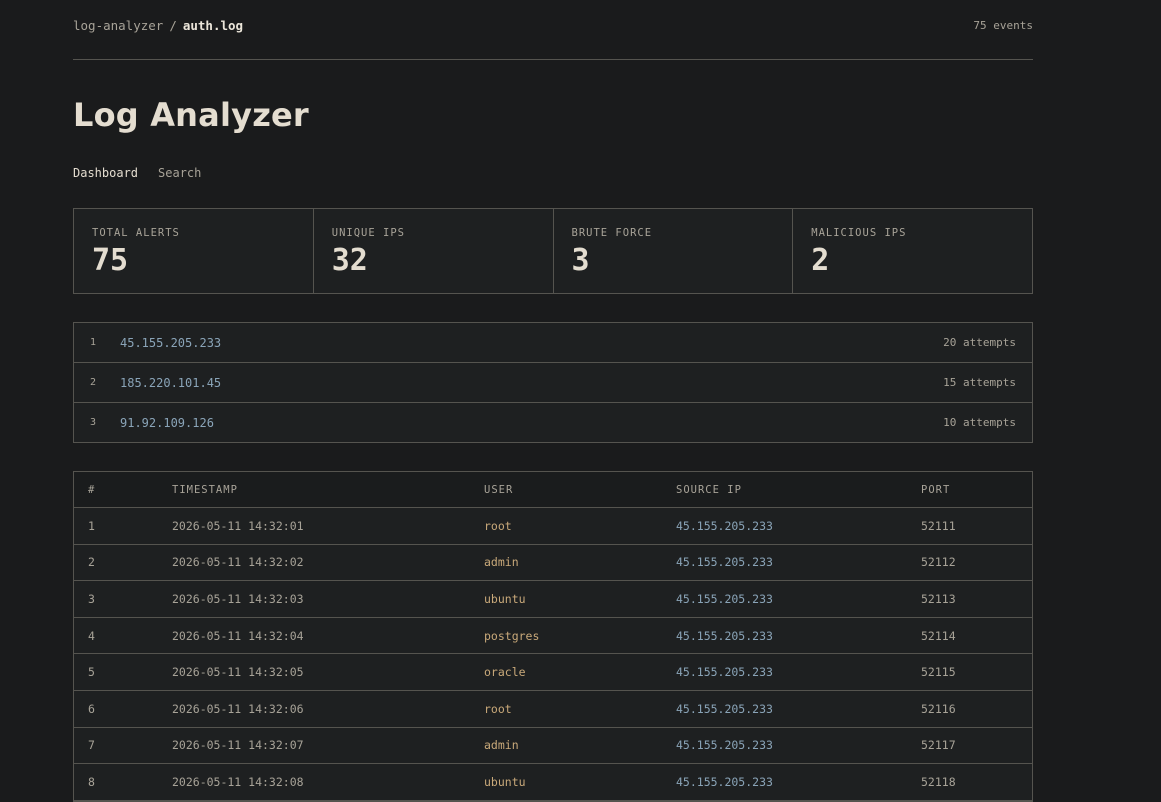 Image resolution: width=1161 pixels, height=802 pixels. Describe the element at coordinates (859, 233) in the screenshot. I see `stat-label: MALICIOUS IPS` at that location.